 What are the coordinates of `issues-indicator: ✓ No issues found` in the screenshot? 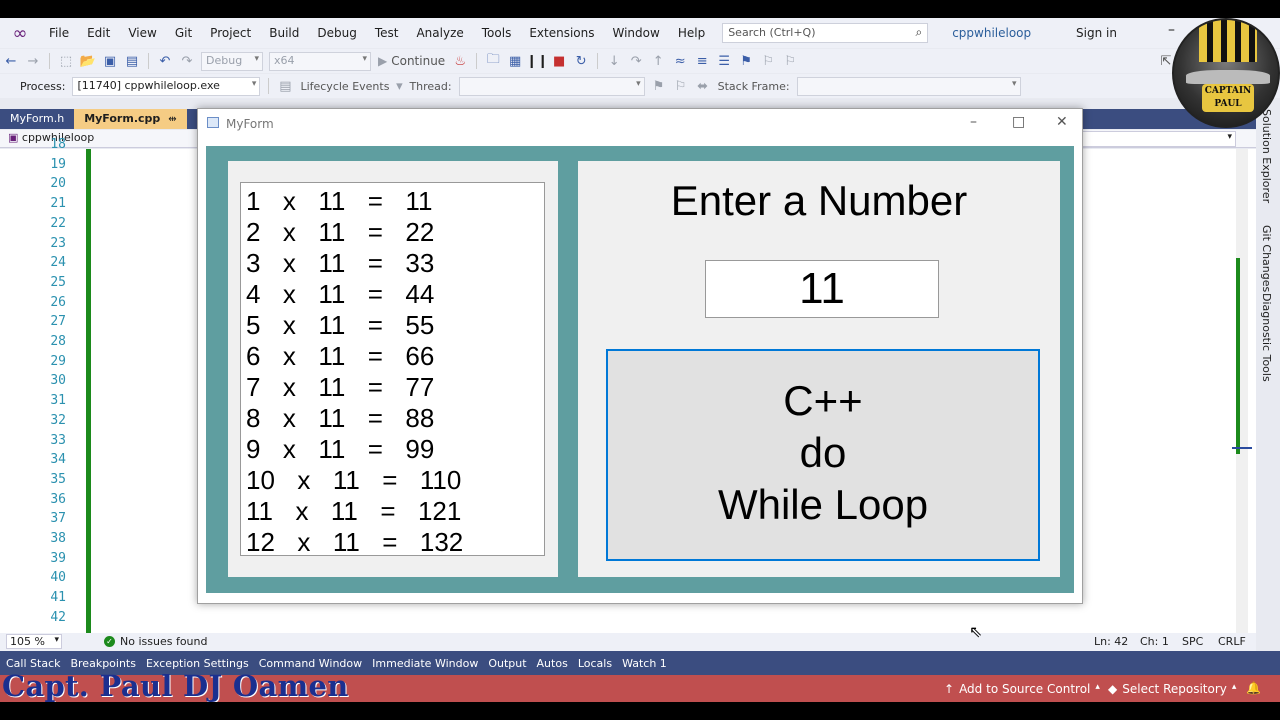 It's located at (155, 641).